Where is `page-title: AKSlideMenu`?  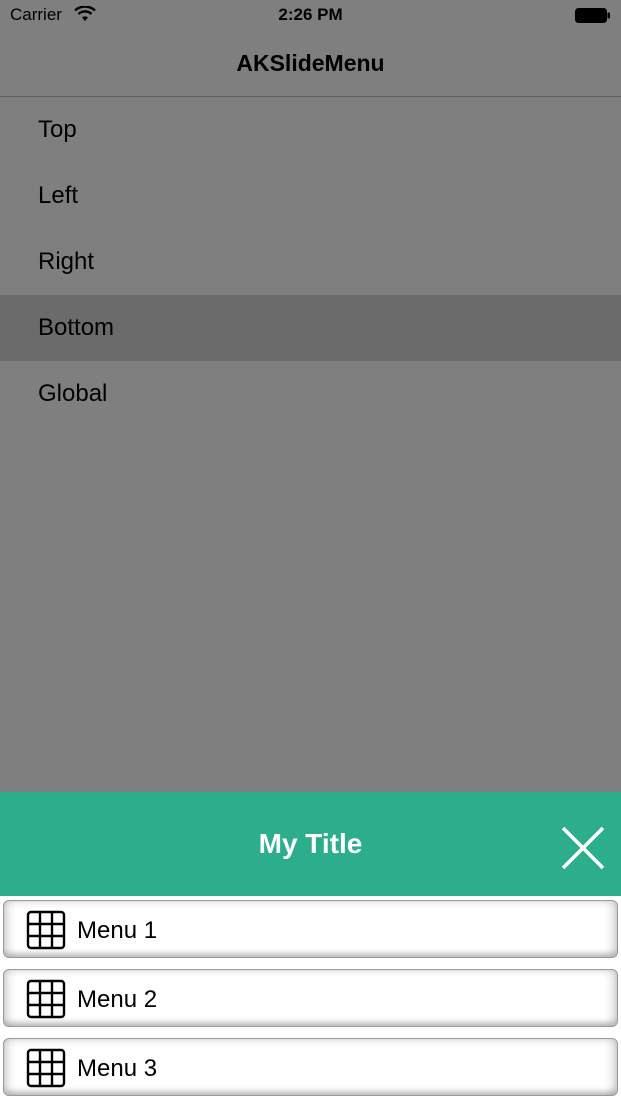 page-title: AKSlideMenu is located at coordinates (310, 63).